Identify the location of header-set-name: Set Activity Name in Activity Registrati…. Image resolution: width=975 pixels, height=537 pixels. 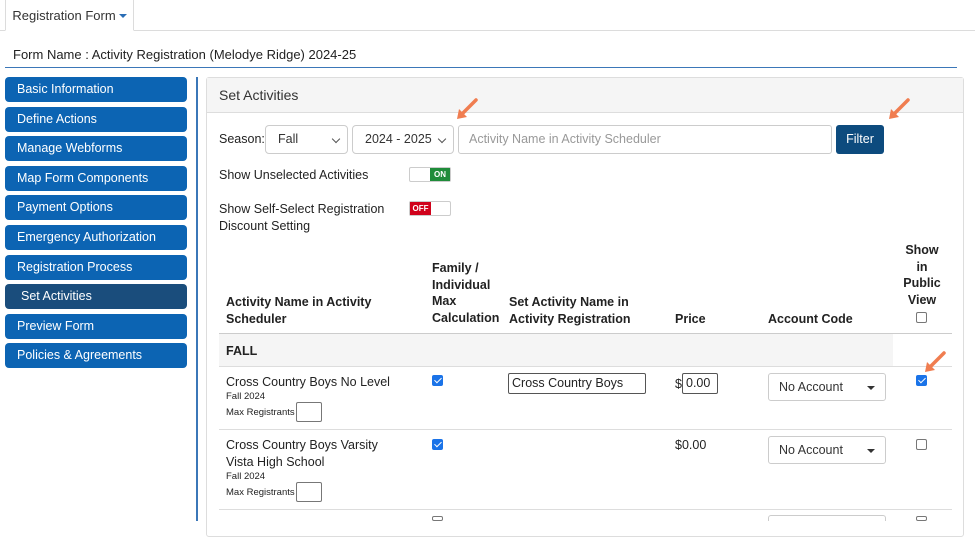
(570, 310).